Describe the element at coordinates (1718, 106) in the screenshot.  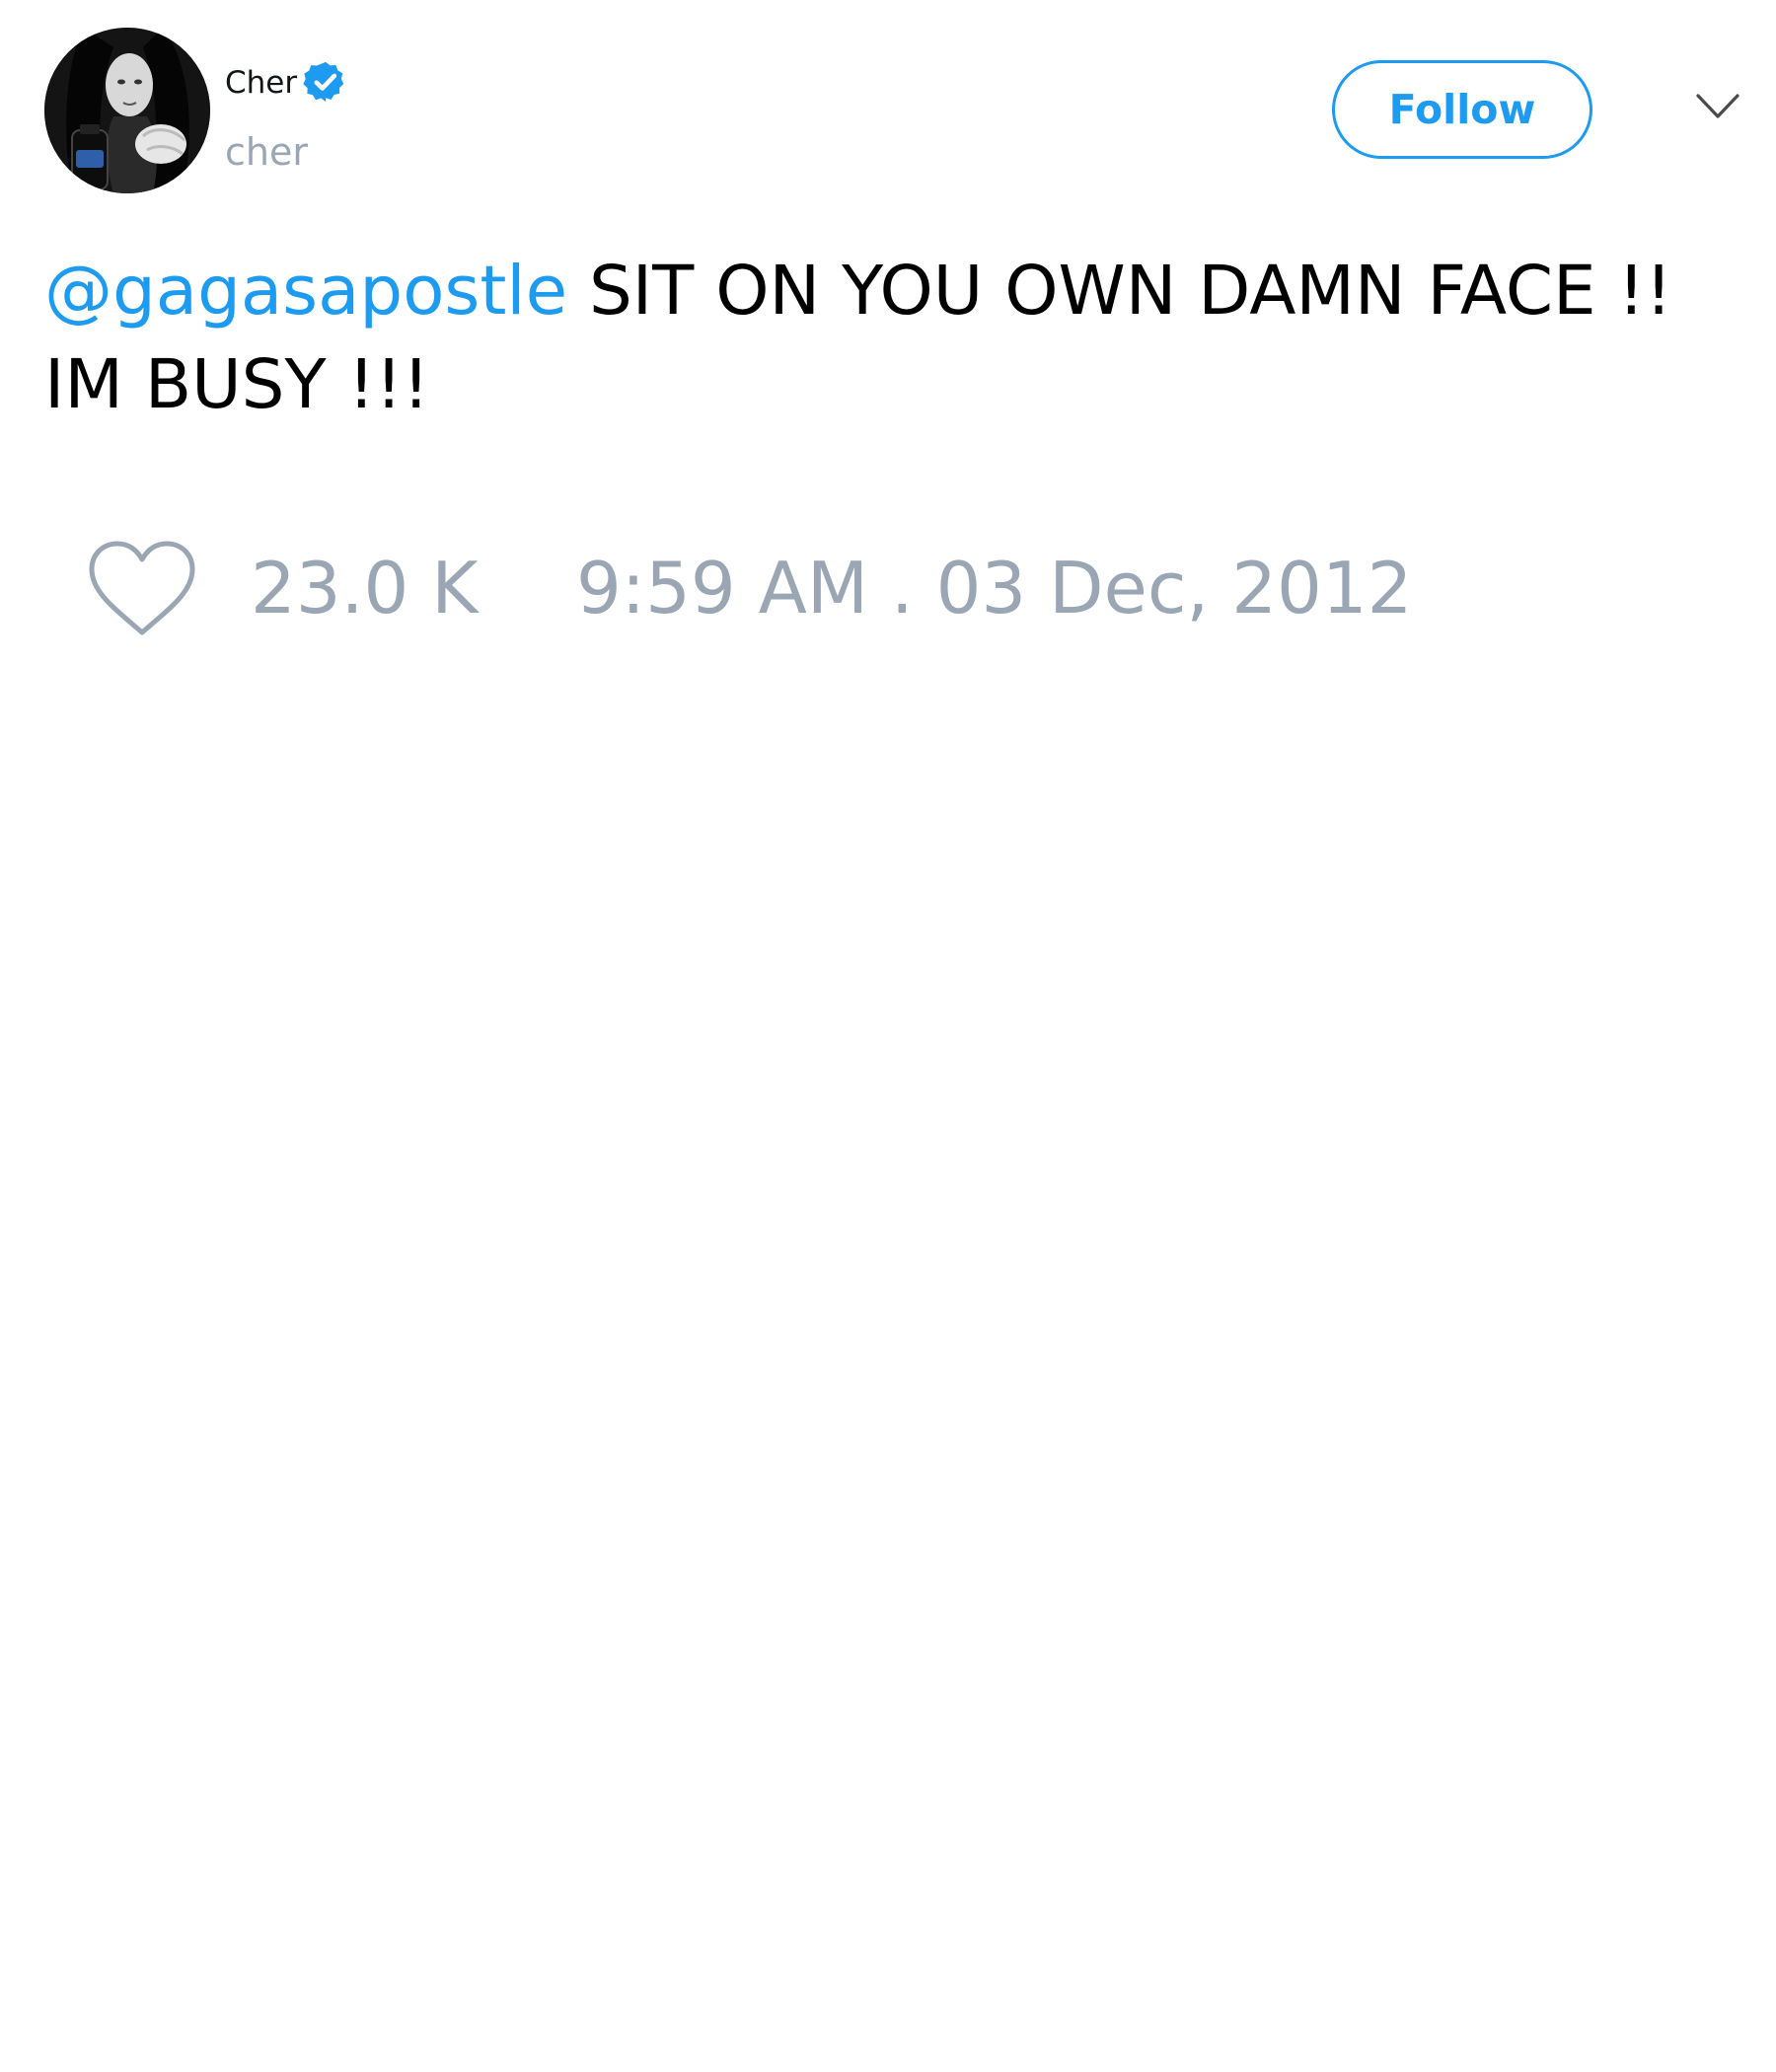
I see `chevron-down-icon` at that location.